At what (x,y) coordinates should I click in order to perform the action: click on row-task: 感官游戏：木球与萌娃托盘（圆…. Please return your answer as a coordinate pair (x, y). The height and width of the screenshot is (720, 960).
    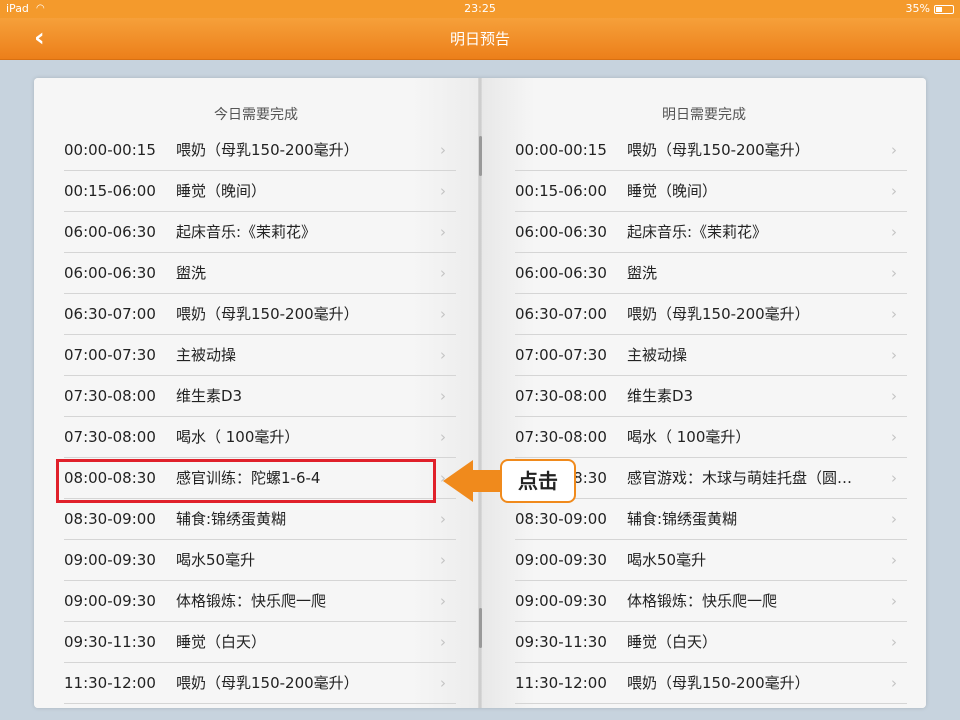
    Looking at the image, I should click on (740, 478).